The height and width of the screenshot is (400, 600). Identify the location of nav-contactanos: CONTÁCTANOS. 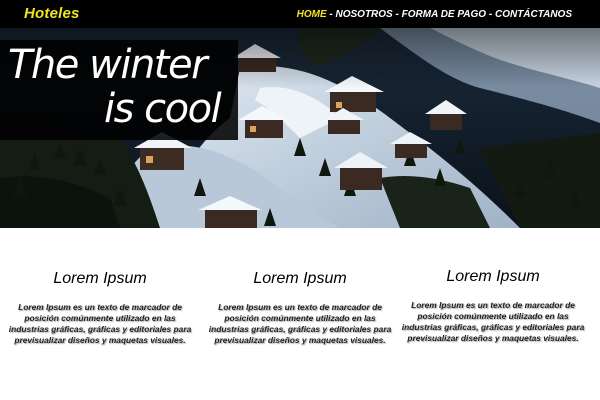
(533, 14).